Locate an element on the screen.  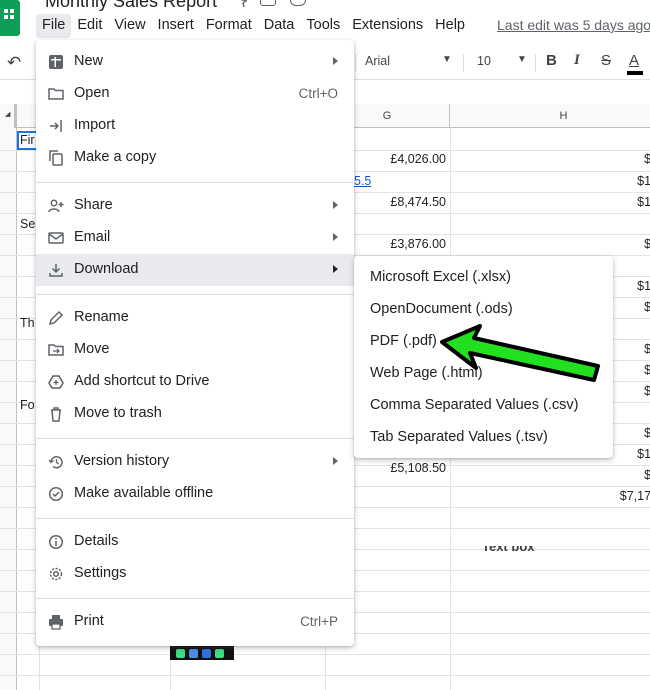
messages-app-icon is located at coordinates (193, 653).